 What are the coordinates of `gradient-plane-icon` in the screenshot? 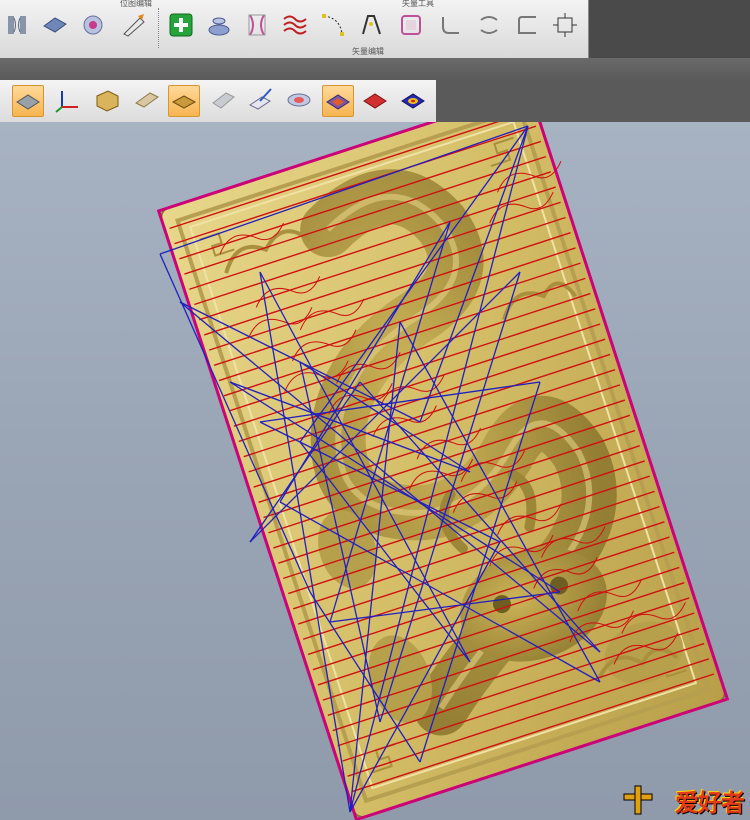 It's located at (338, 102).